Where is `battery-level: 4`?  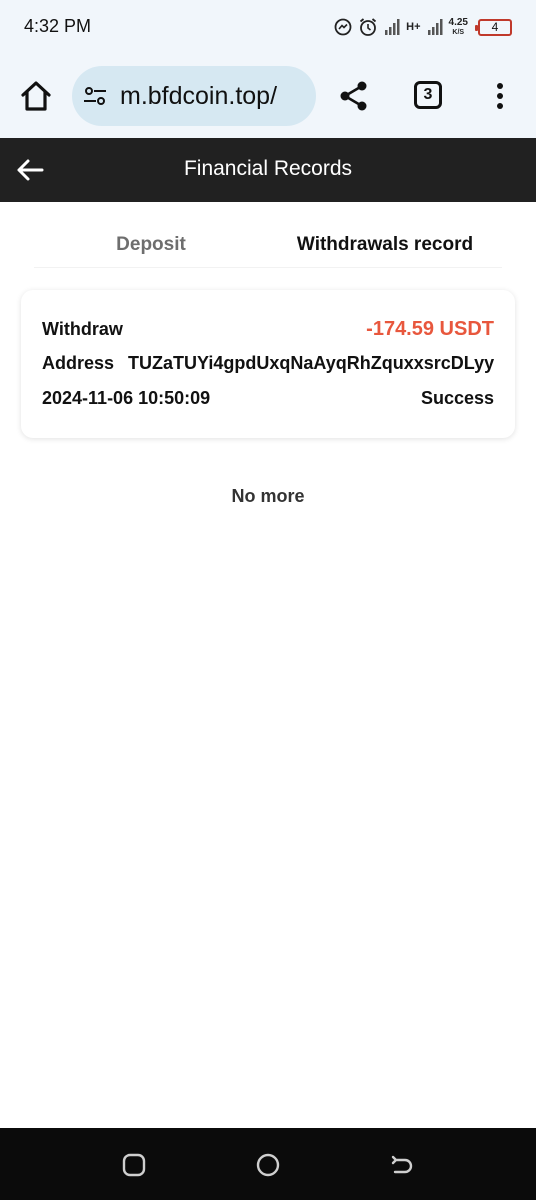 battery-level: 4 is located at coordinates (495, 27).